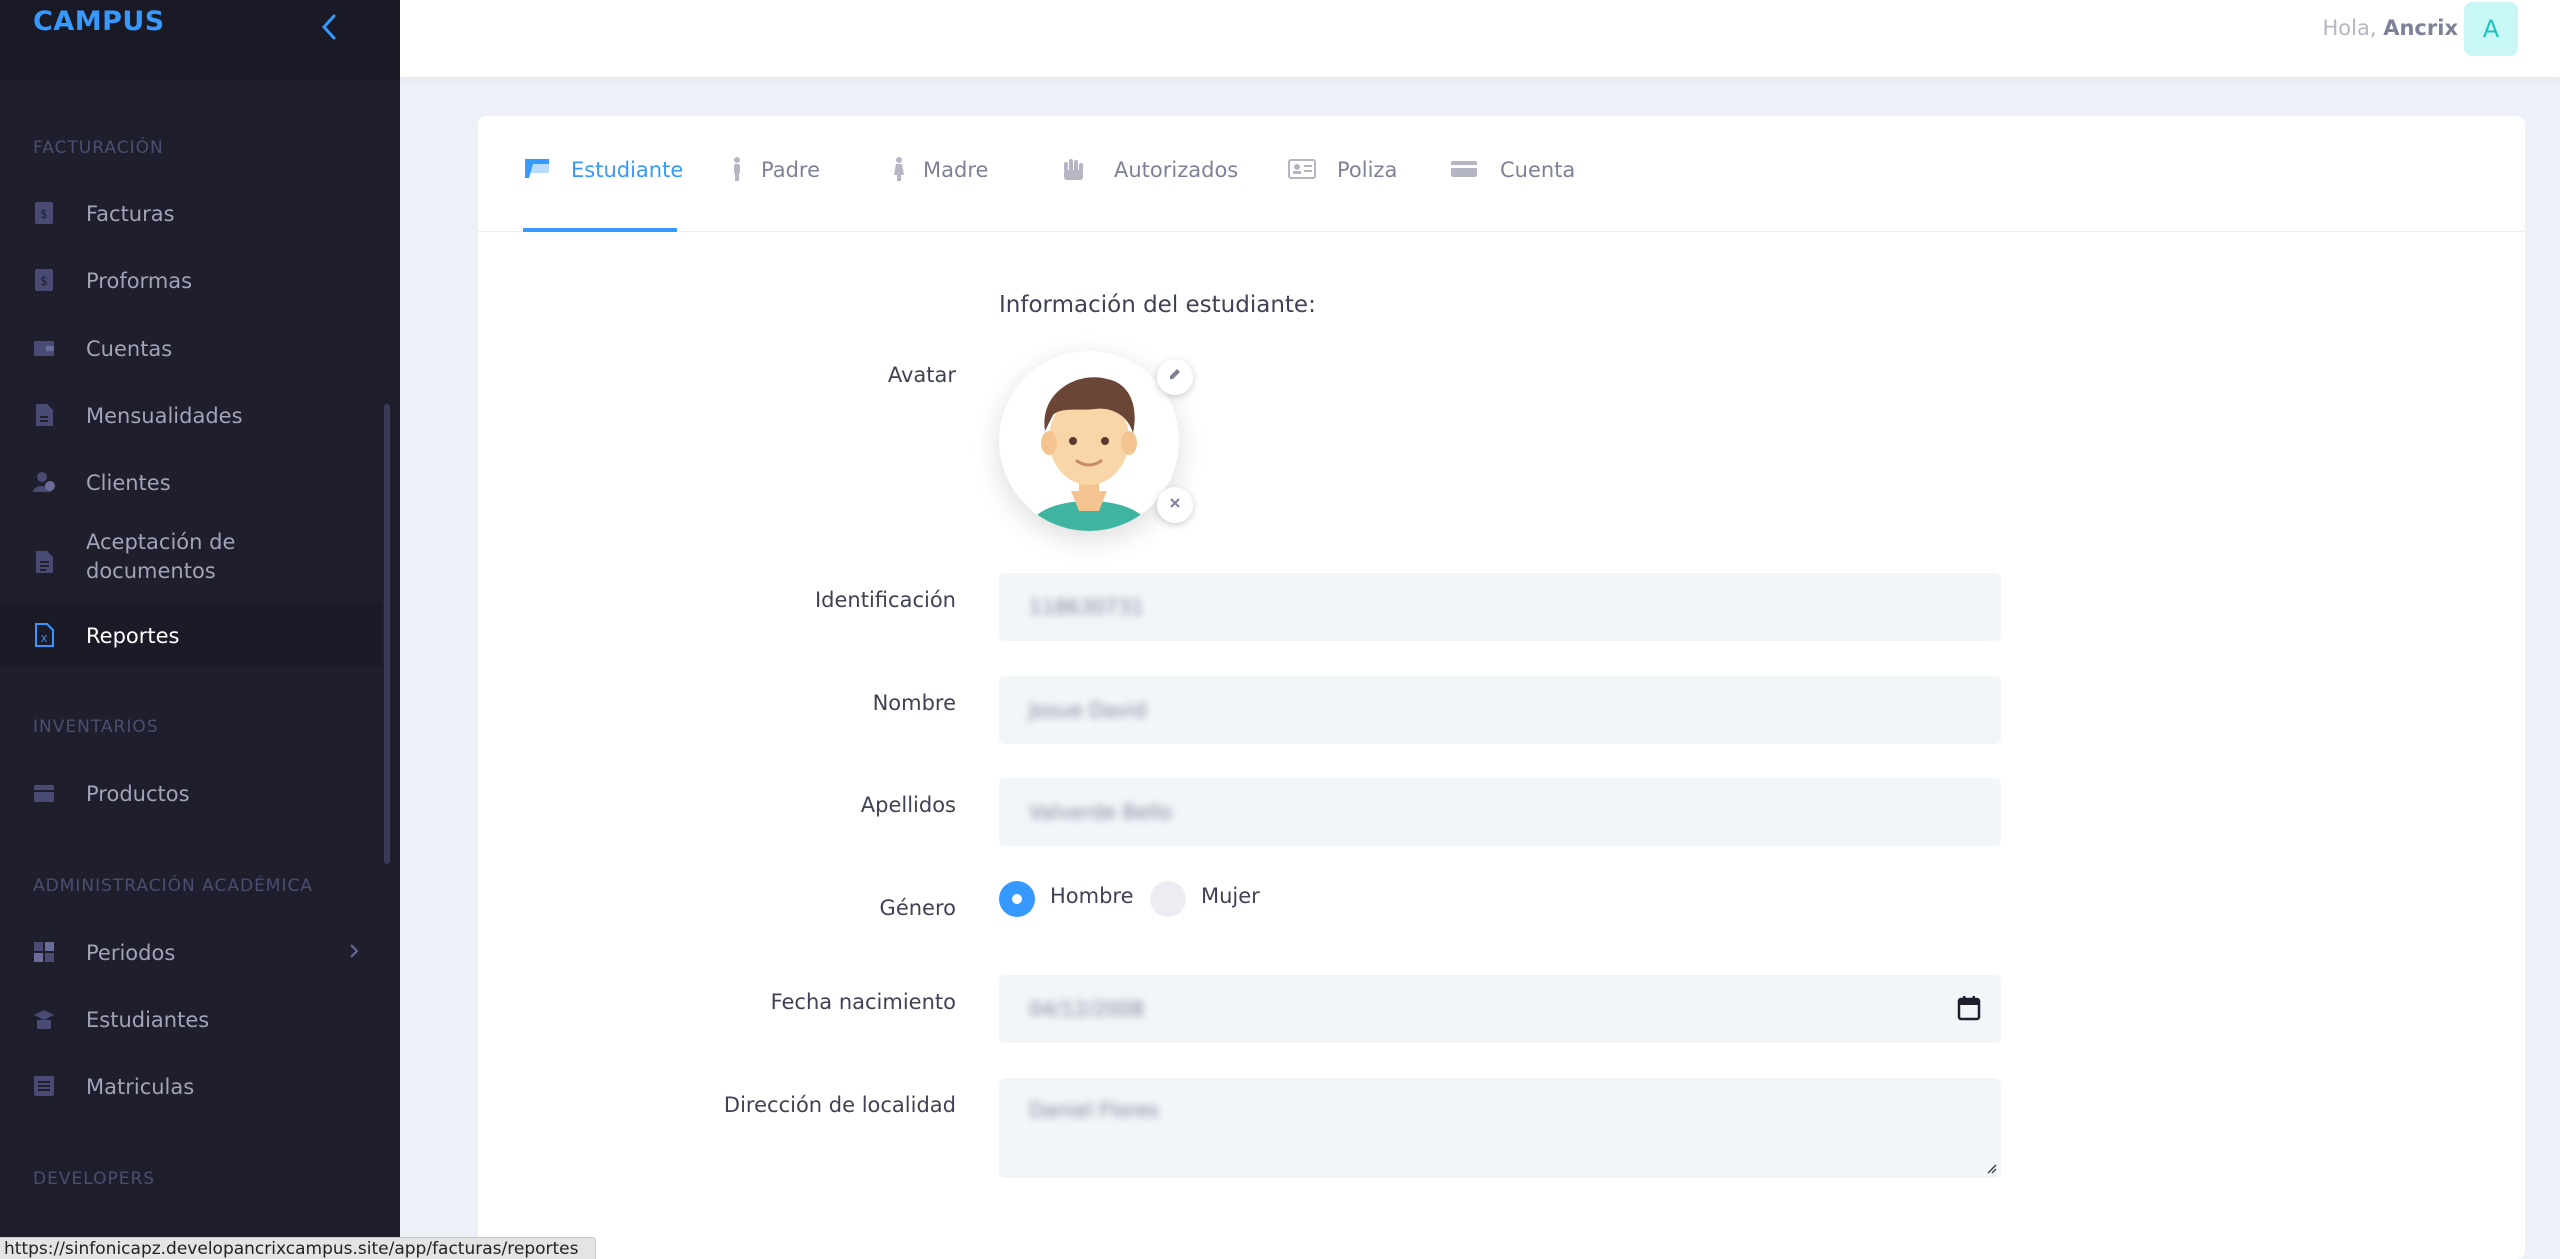 Image resolution: width=2560 pixels, height=1259 pixels. Describe the element at coordinates (789, 194) in the screenshot. I see `tab-padre: Padre` at that location.